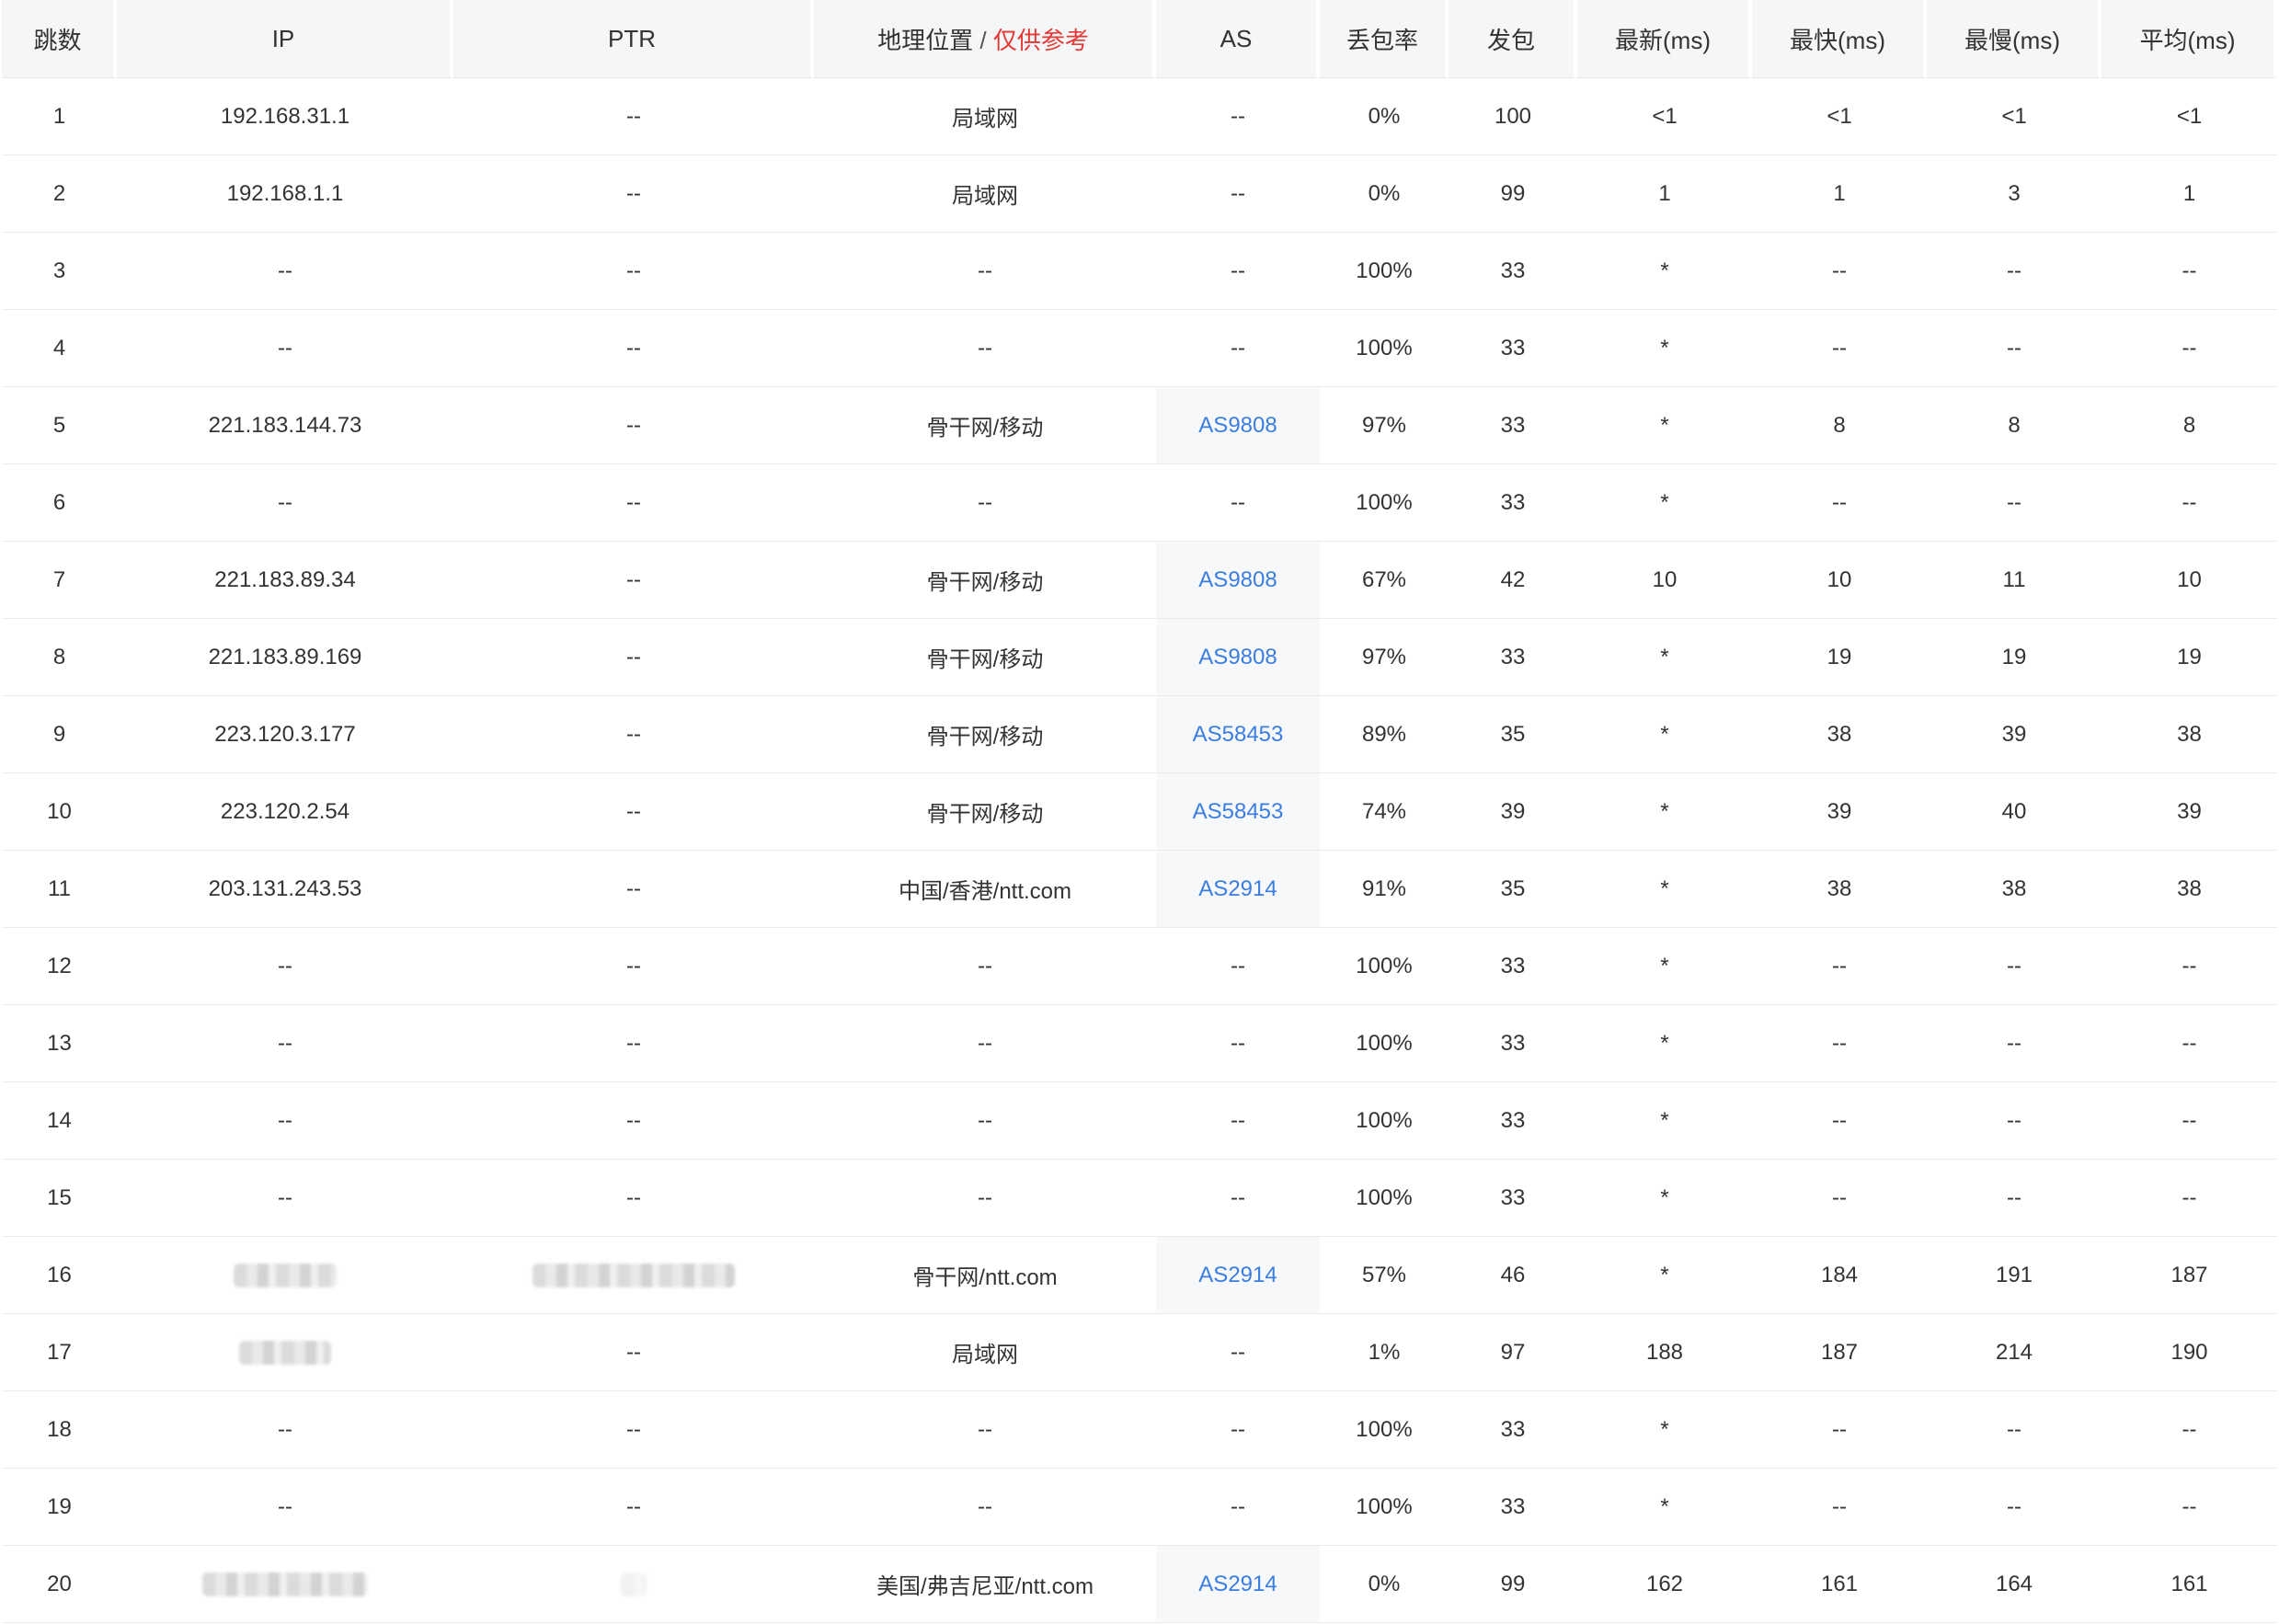 This screenshot has width=2279, height=1624. Describe the element at coordinates (1385, 1275) in the screenshot. I see `cell-loss: 57%` at that location.